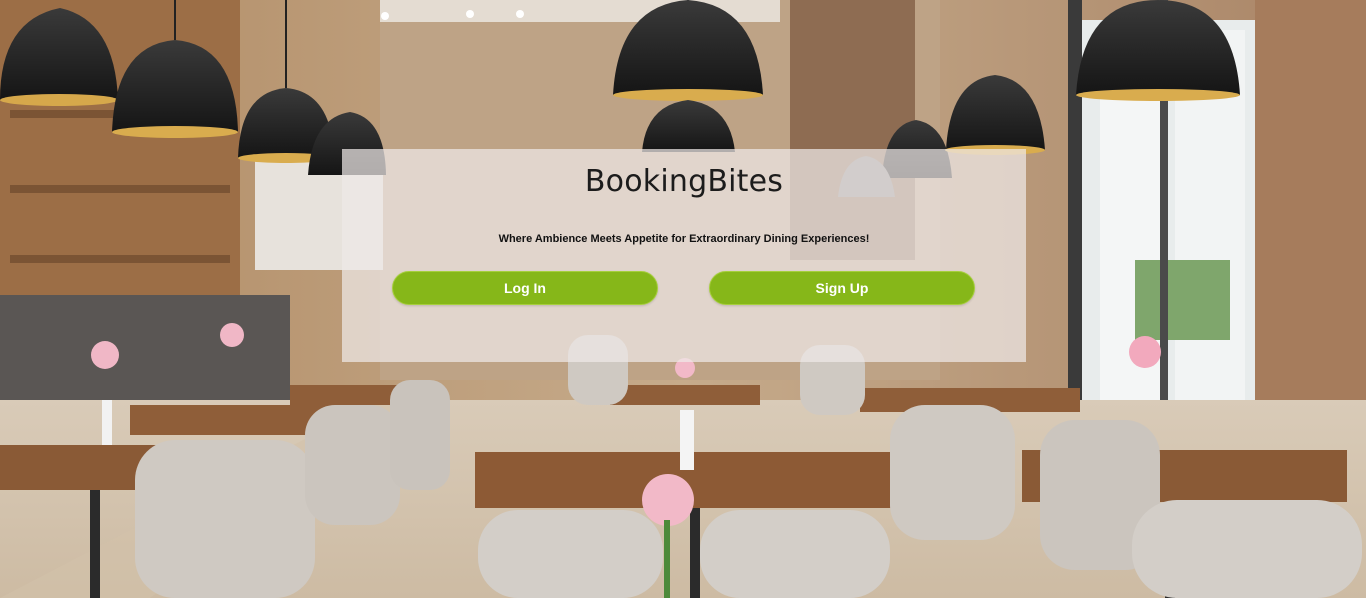  I want to click on app-title: BookingBites, so click(684, 181).